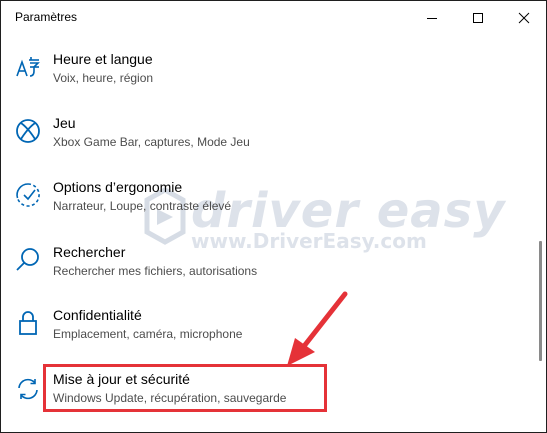 Image resolution: width=547 pixels, height=433 pixels. Describe the element at coordinates (540, 301) in the screenshot. I see `scrollbar-thumb` at that location.